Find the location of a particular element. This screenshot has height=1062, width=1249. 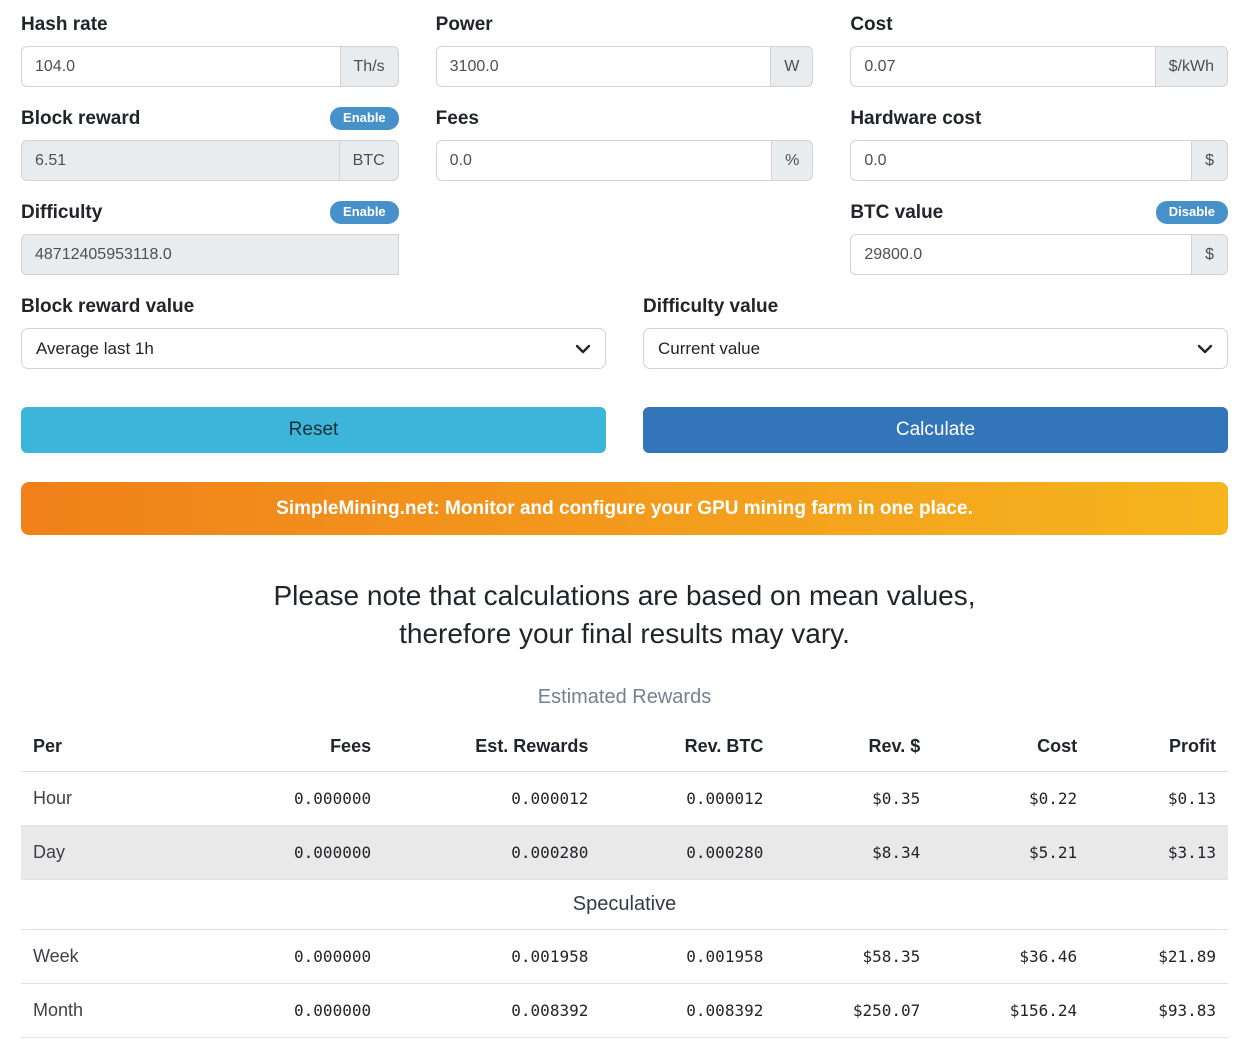

value-cell: $0.35 is located at coordinates (854, 798).